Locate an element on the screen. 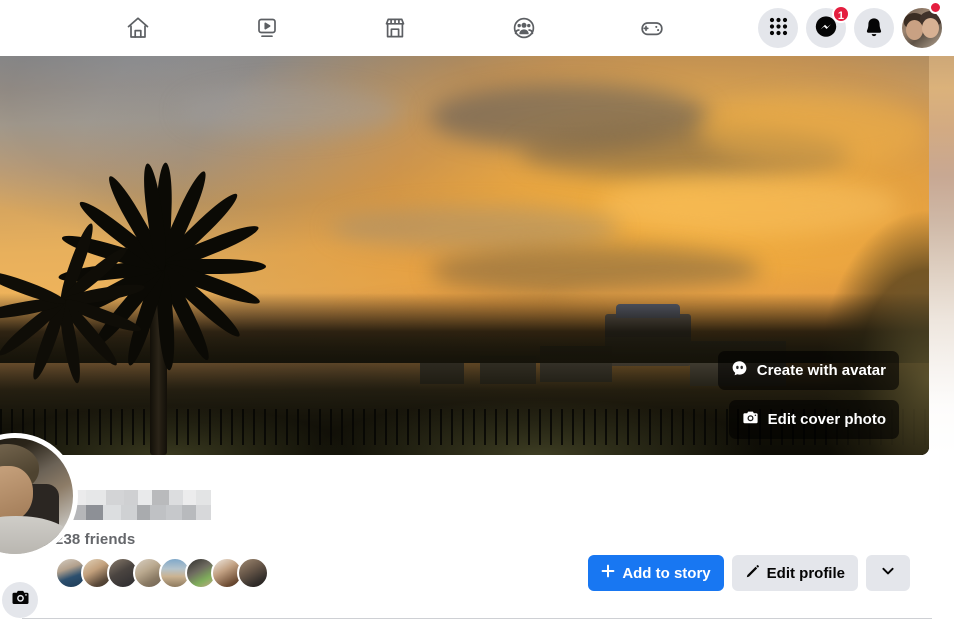 The image size is (954, 636). chevron-down-icon is located at coordinates (888, 573).